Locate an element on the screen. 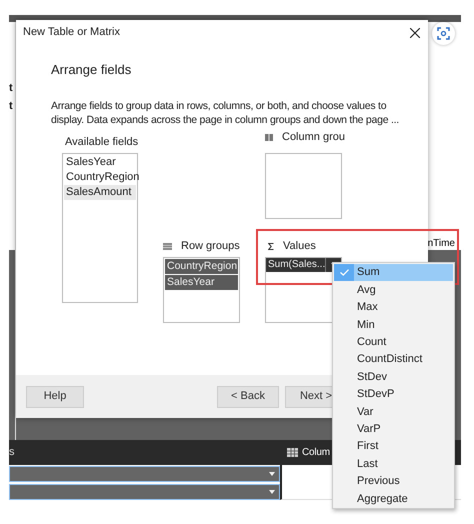 The image size is (474, 524). menu-item: Previous is located at coordinates (393, 481).